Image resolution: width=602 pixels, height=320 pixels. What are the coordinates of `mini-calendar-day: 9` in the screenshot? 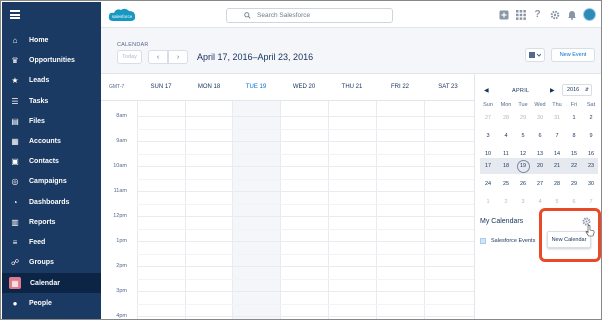 It's located at (591, 136).